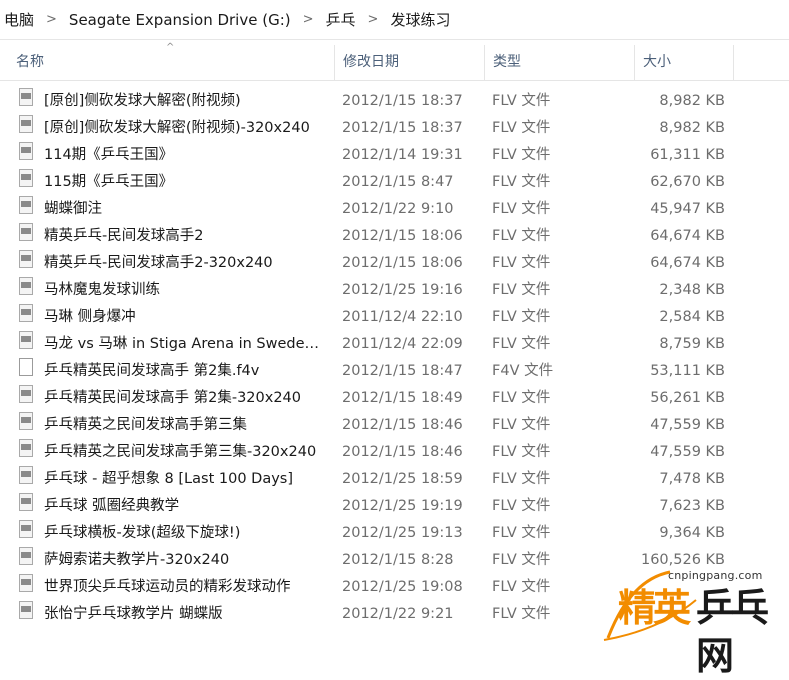 The width and height of the screenshot is (789, 680). What do you see at coordinates (73, 209) in the screenshot?
I see `file-name: 蝴蝶御注` at bounding box center [73, 209].